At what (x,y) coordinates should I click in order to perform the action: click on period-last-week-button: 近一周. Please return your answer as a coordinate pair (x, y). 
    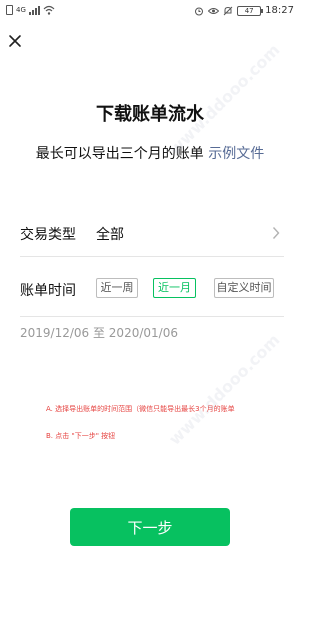
    Looking at the image, I should click on (117, 288).